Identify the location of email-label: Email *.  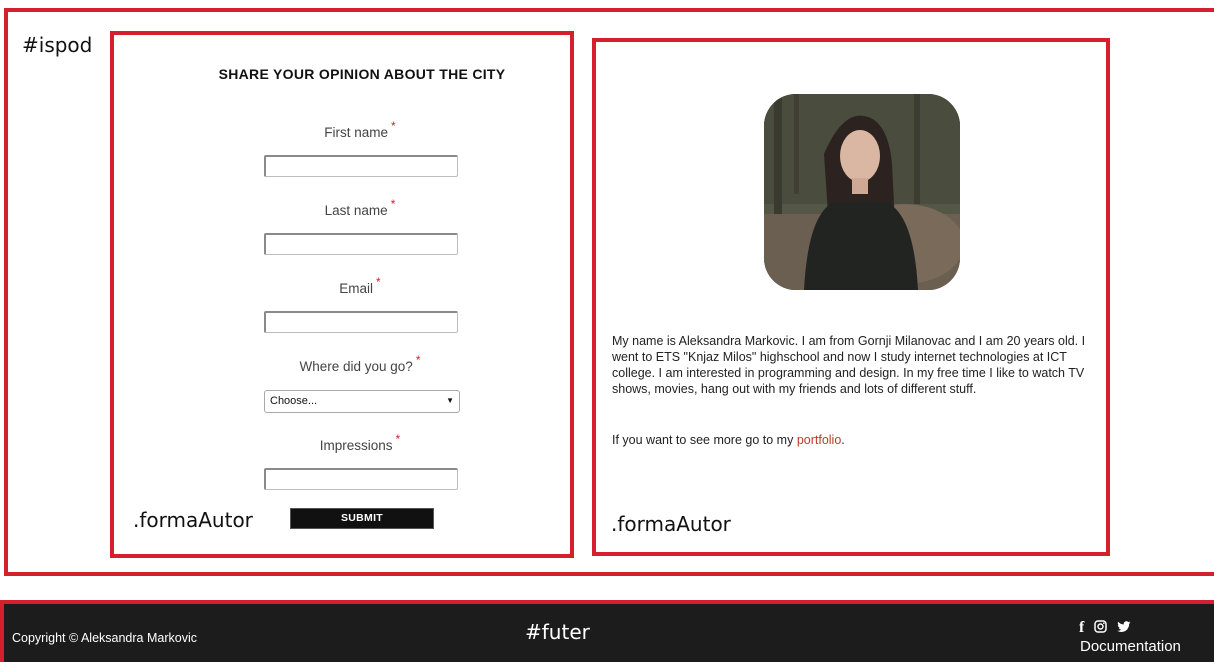
(360, 285).